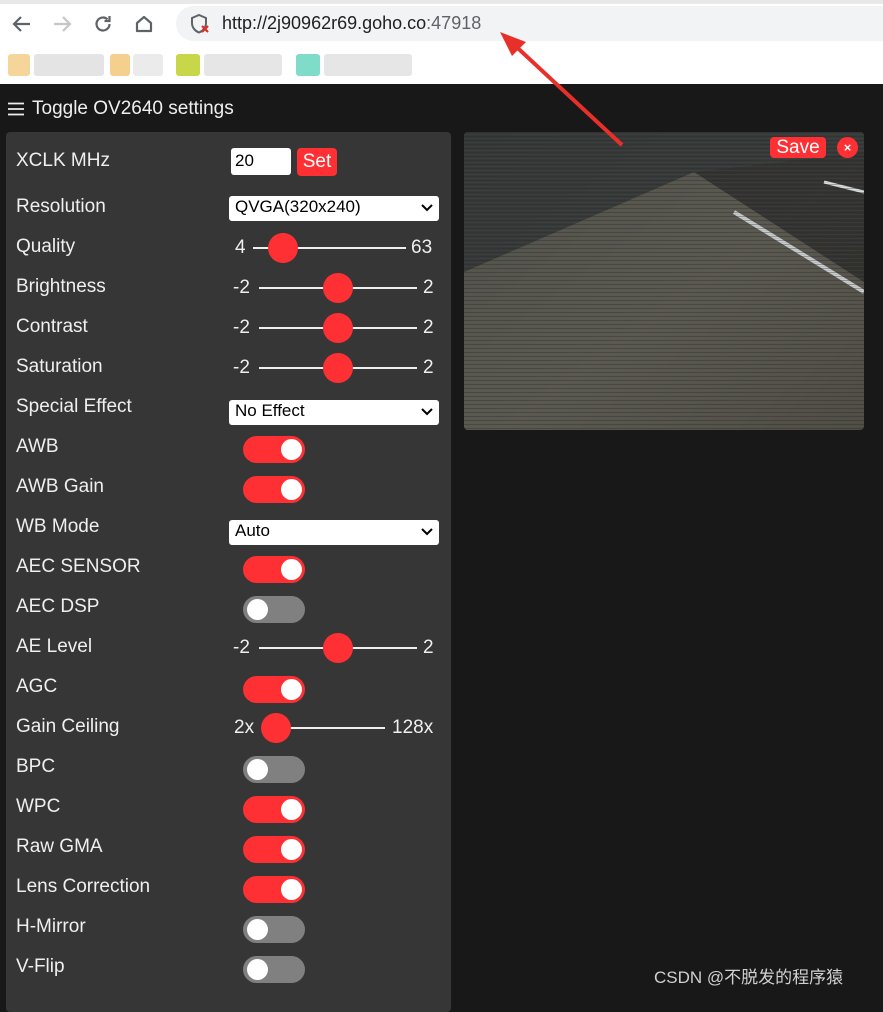 This screenshot has width=883, height=1012. What do you see at coordinates (61, 206) in the screenshot?
I see `resolution-label: Resolution` at bounding box center [61, 206].